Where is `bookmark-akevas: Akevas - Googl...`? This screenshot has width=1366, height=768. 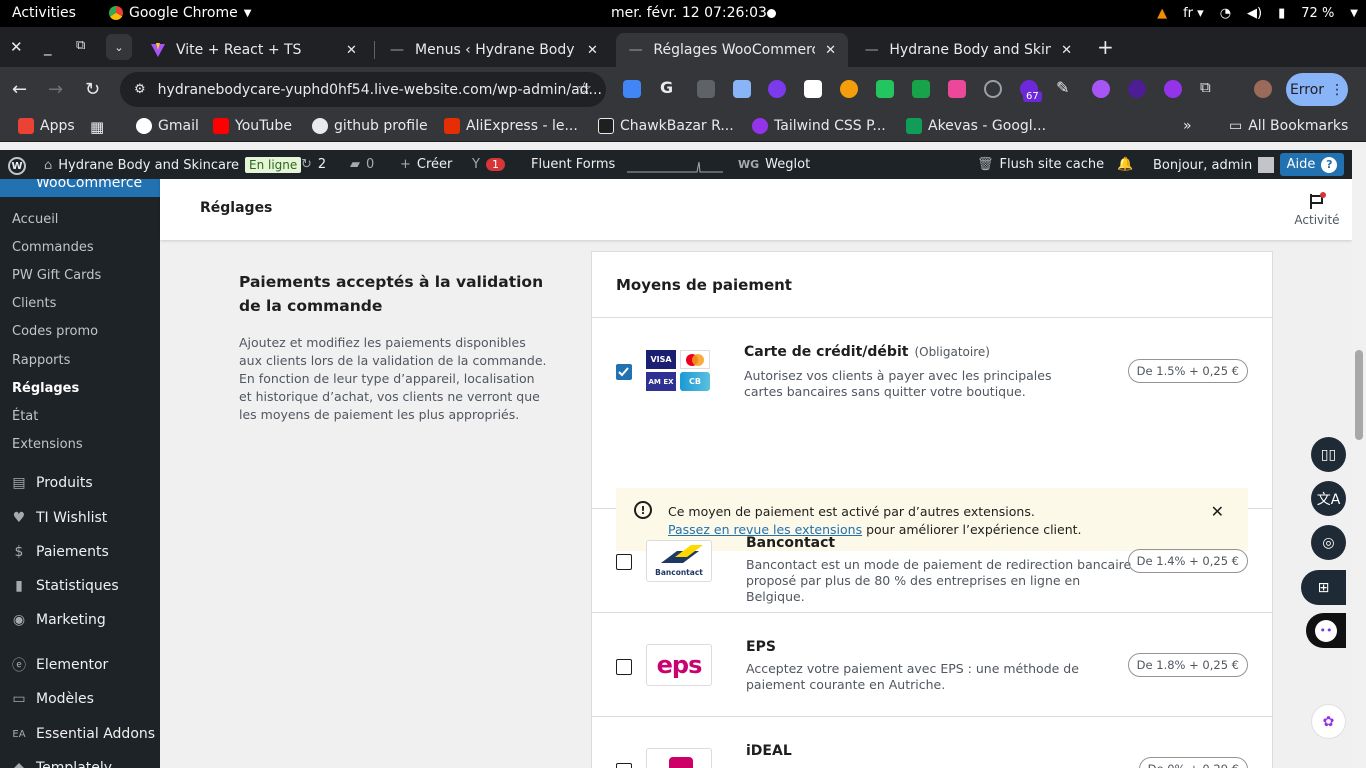 bookmark-akevas: Akevas - Googl... is located at coordinates (976, 126).